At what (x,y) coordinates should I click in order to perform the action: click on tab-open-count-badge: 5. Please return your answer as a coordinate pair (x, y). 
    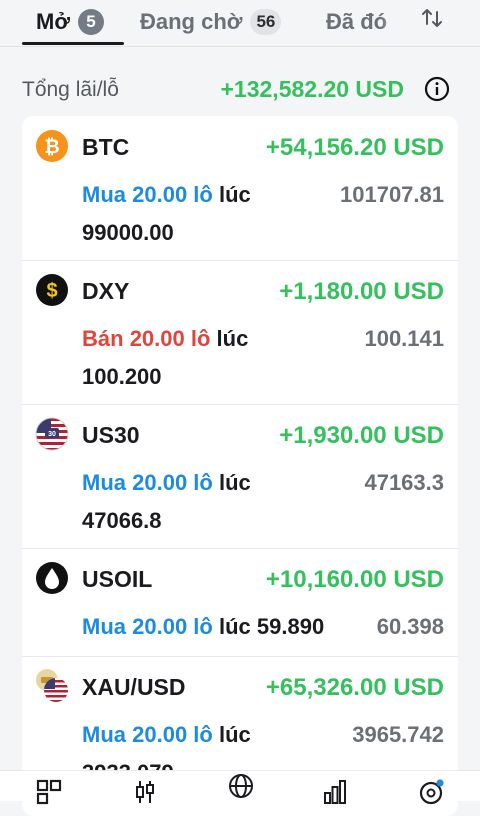
    Looking at the image, I should click on (90, 22).